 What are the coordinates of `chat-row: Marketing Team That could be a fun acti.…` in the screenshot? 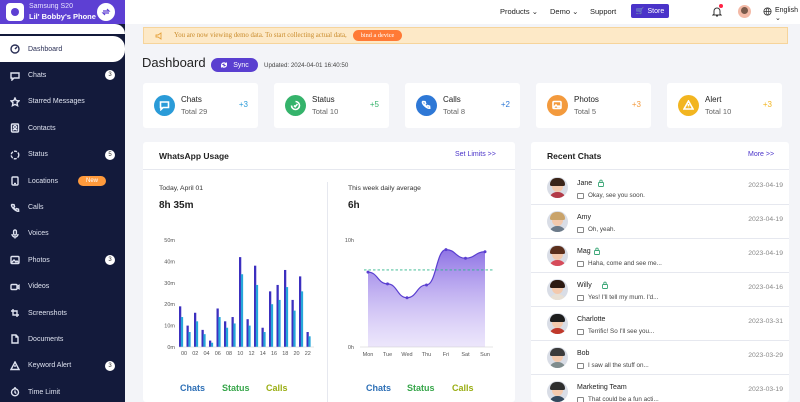 It's located at (660, 388).